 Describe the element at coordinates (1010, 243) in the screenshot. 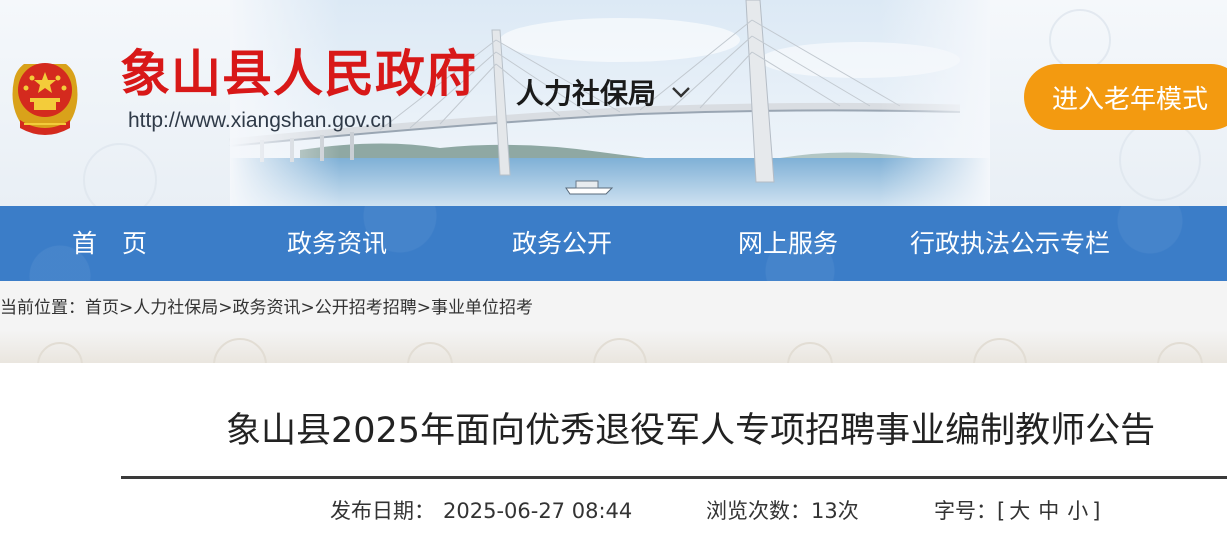

I see `nav-item-law-enforcement: 行政执法公示专栏` at that location.